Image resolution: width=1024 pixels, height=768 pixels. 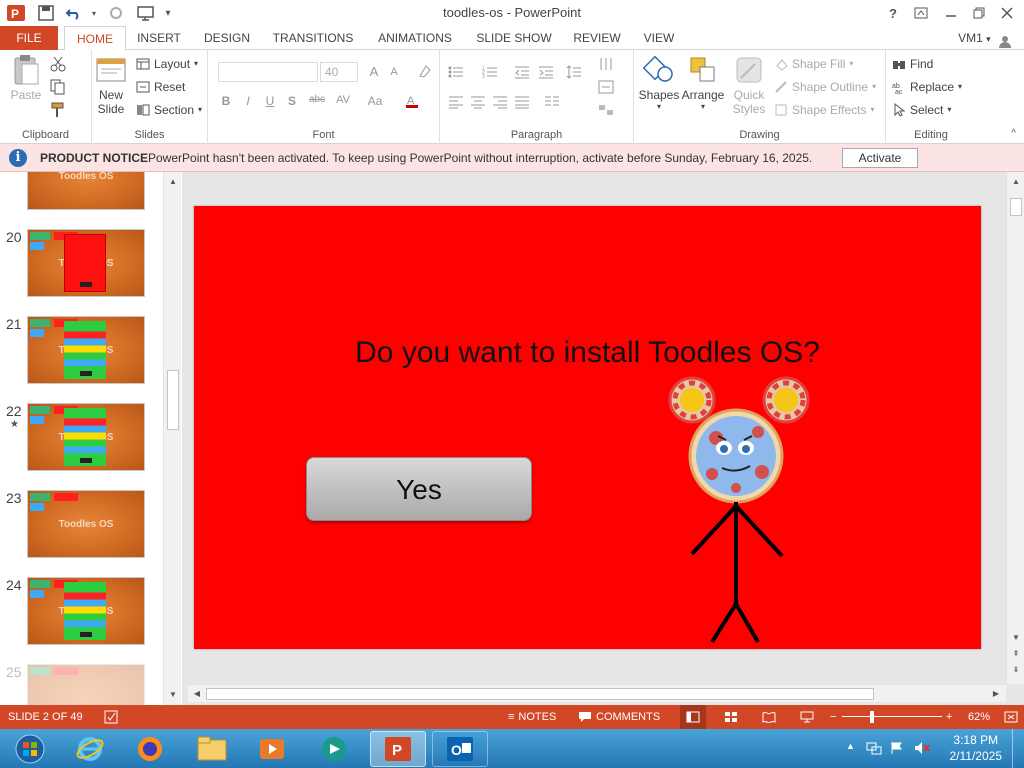 What do you see at coordinates (80, 192) in the screenshot?
I see `slide-thumbnail-19: Toodles OS` at bounding box center [80, 192].